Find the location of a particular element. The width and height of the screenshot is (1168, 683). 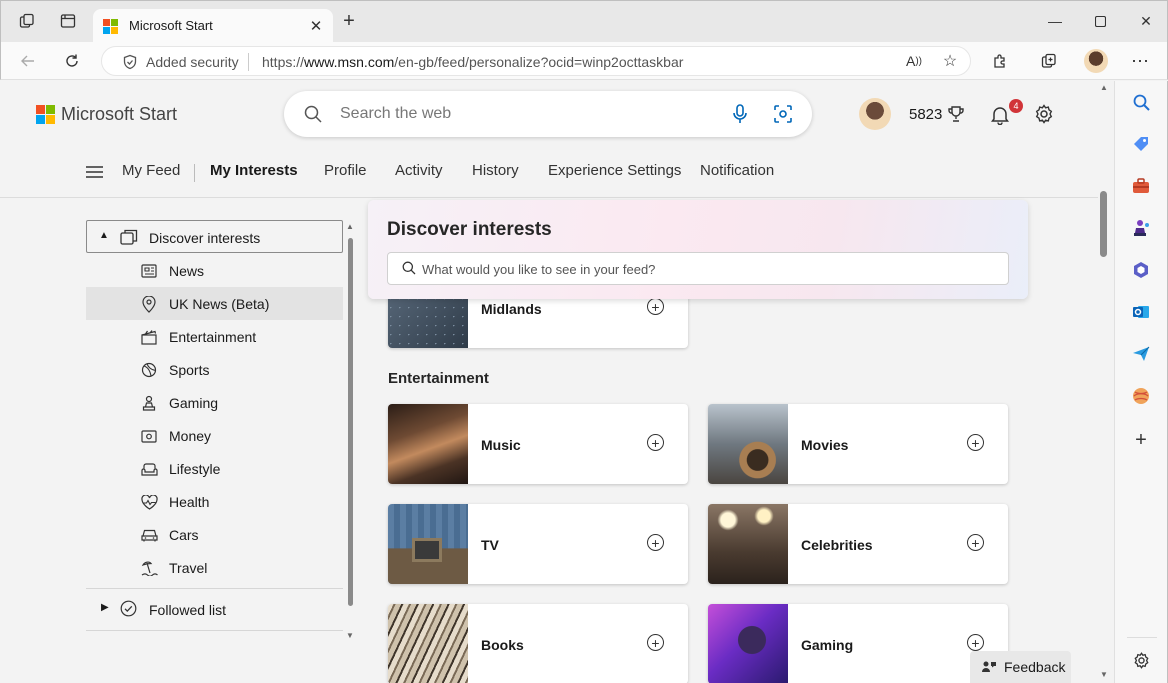

car-icon is located at coordinates (149, 535).